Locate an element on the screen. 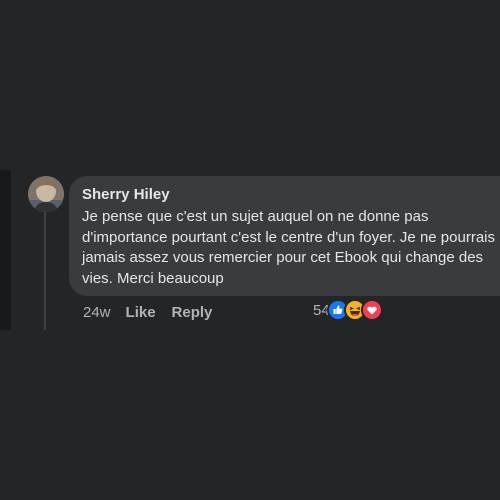 The height and width of the screenshot is (500, 500). comment-timestamp: 24w is located at coordinates (97, 312).